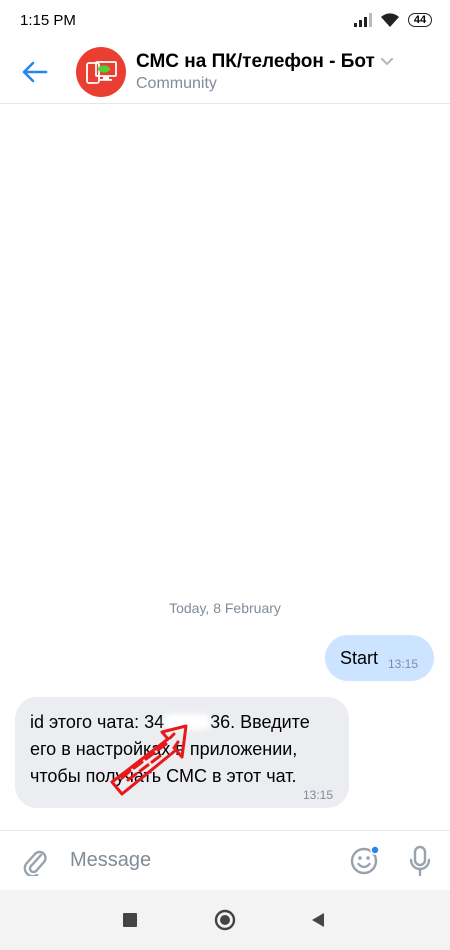 This screenshot has height=950, width=450. I want to click on square-icon, so click(130, 920).